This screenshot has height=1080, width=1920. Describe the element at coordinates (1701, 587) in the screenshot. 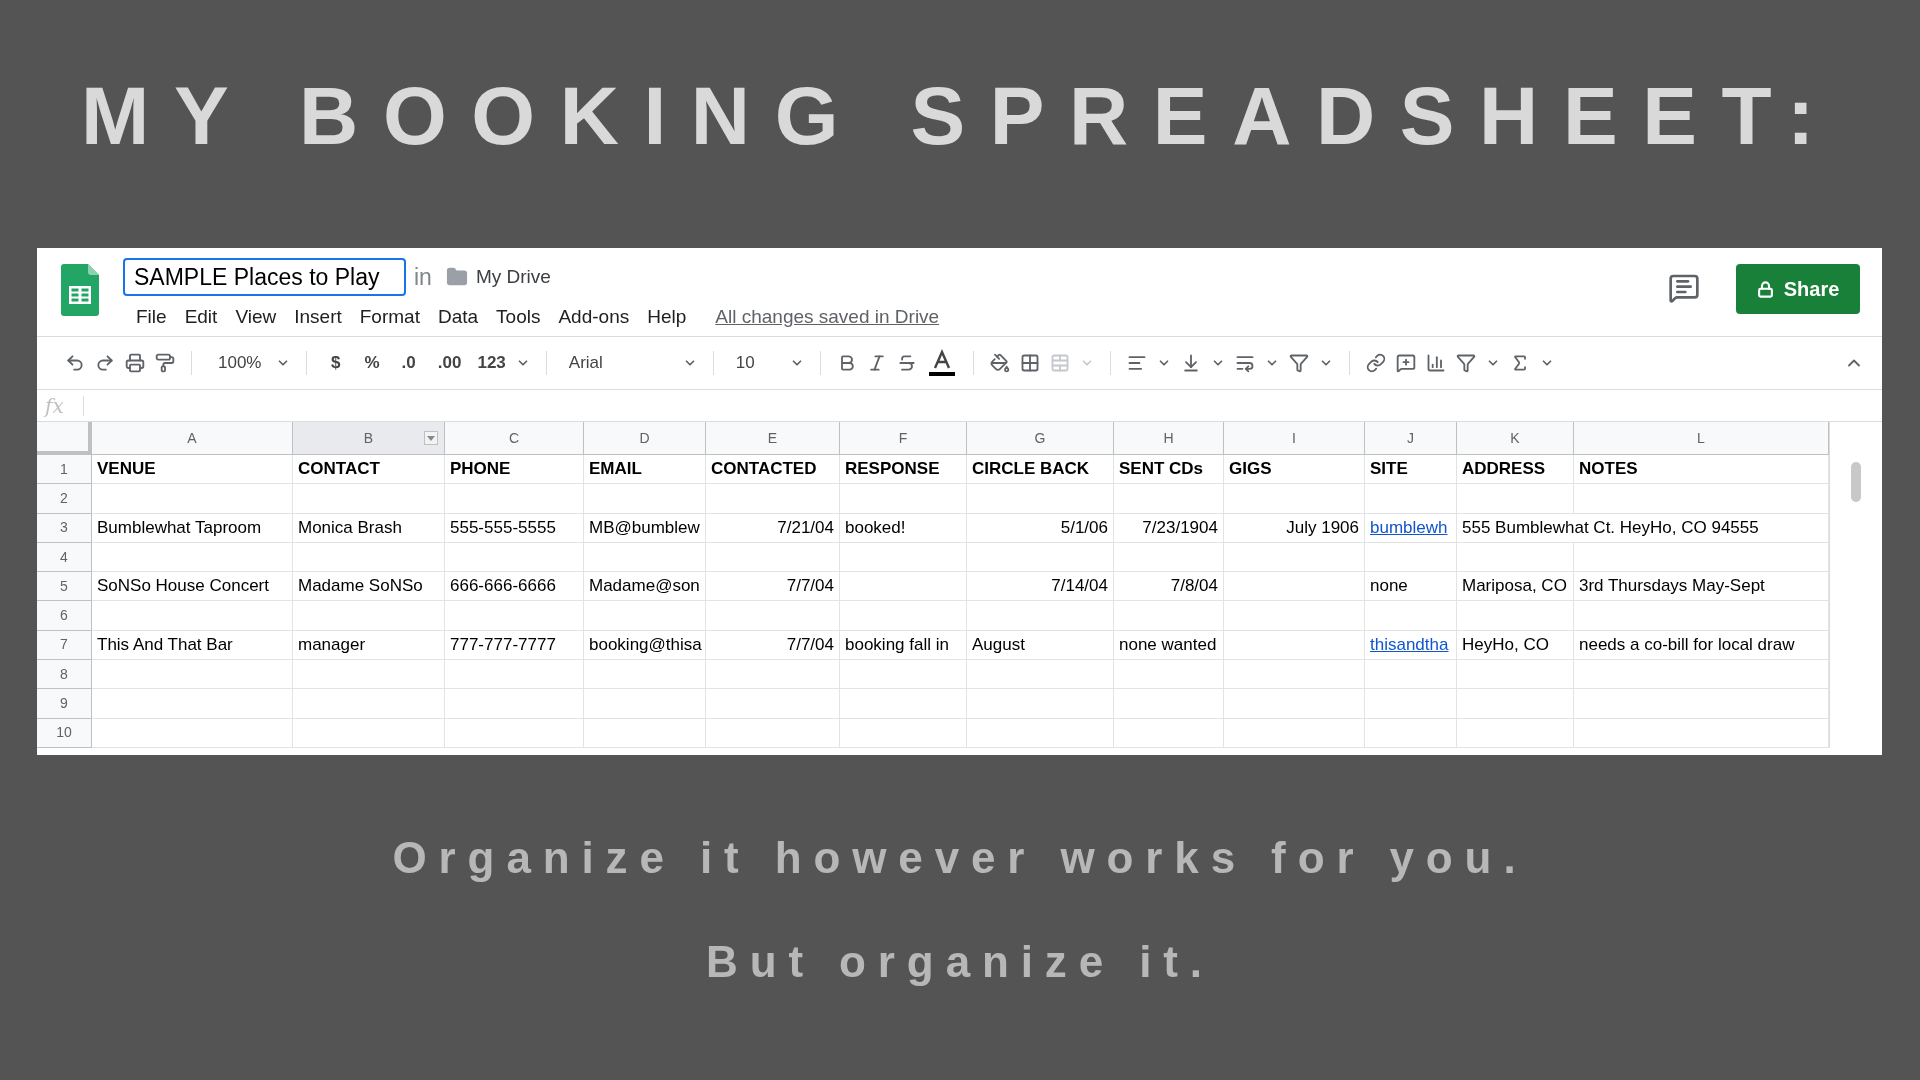

I see `table-cell: 3rd Thursdays May-Sept` at that location.